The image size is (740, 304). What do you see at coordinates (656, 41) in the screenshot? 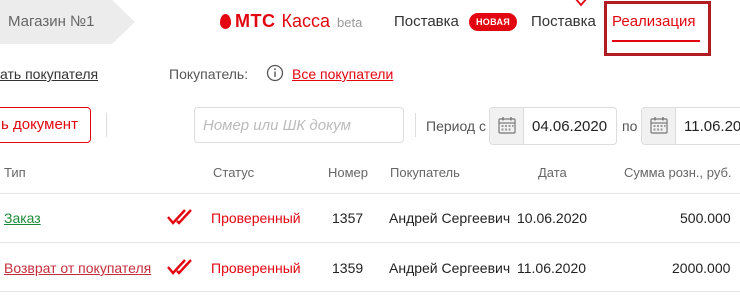
I see `active-tab-underline` at bounding box center [656, 41].